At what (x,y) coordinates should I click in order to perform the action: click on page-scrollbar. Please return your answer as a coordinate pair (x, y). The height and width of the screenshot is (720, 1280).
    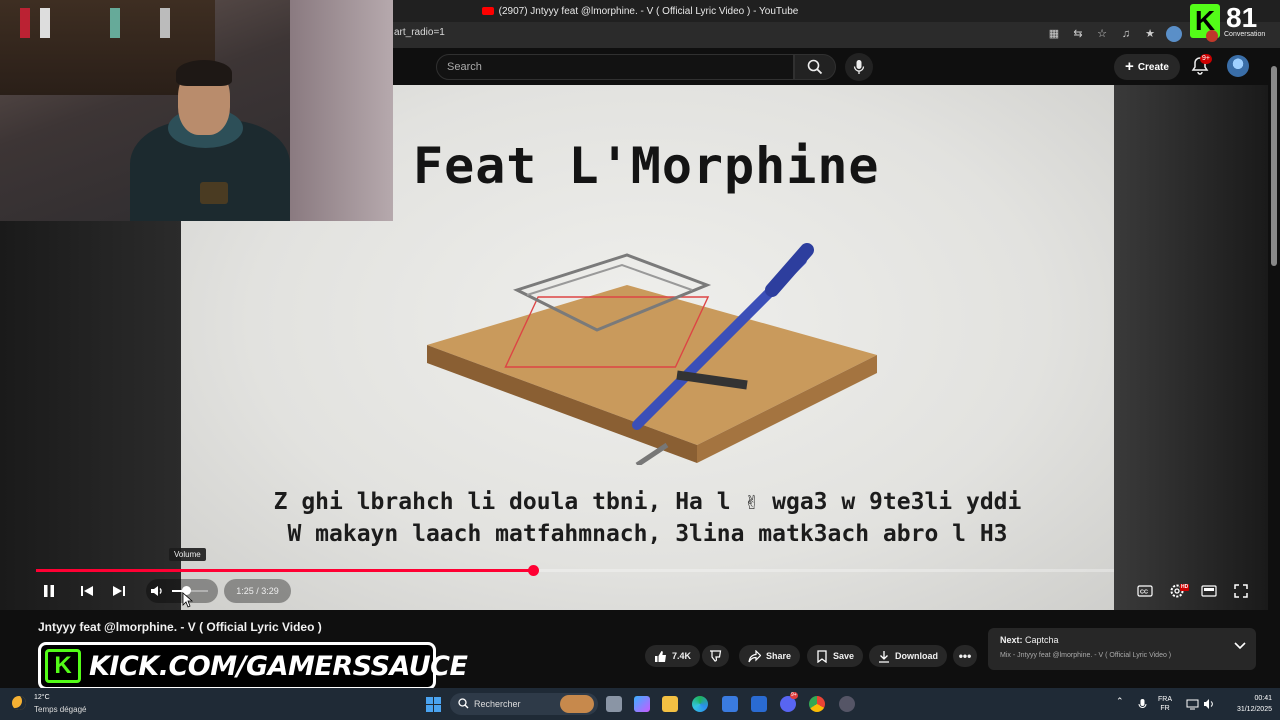
    Looking at the image, I should click on (1274, 368).